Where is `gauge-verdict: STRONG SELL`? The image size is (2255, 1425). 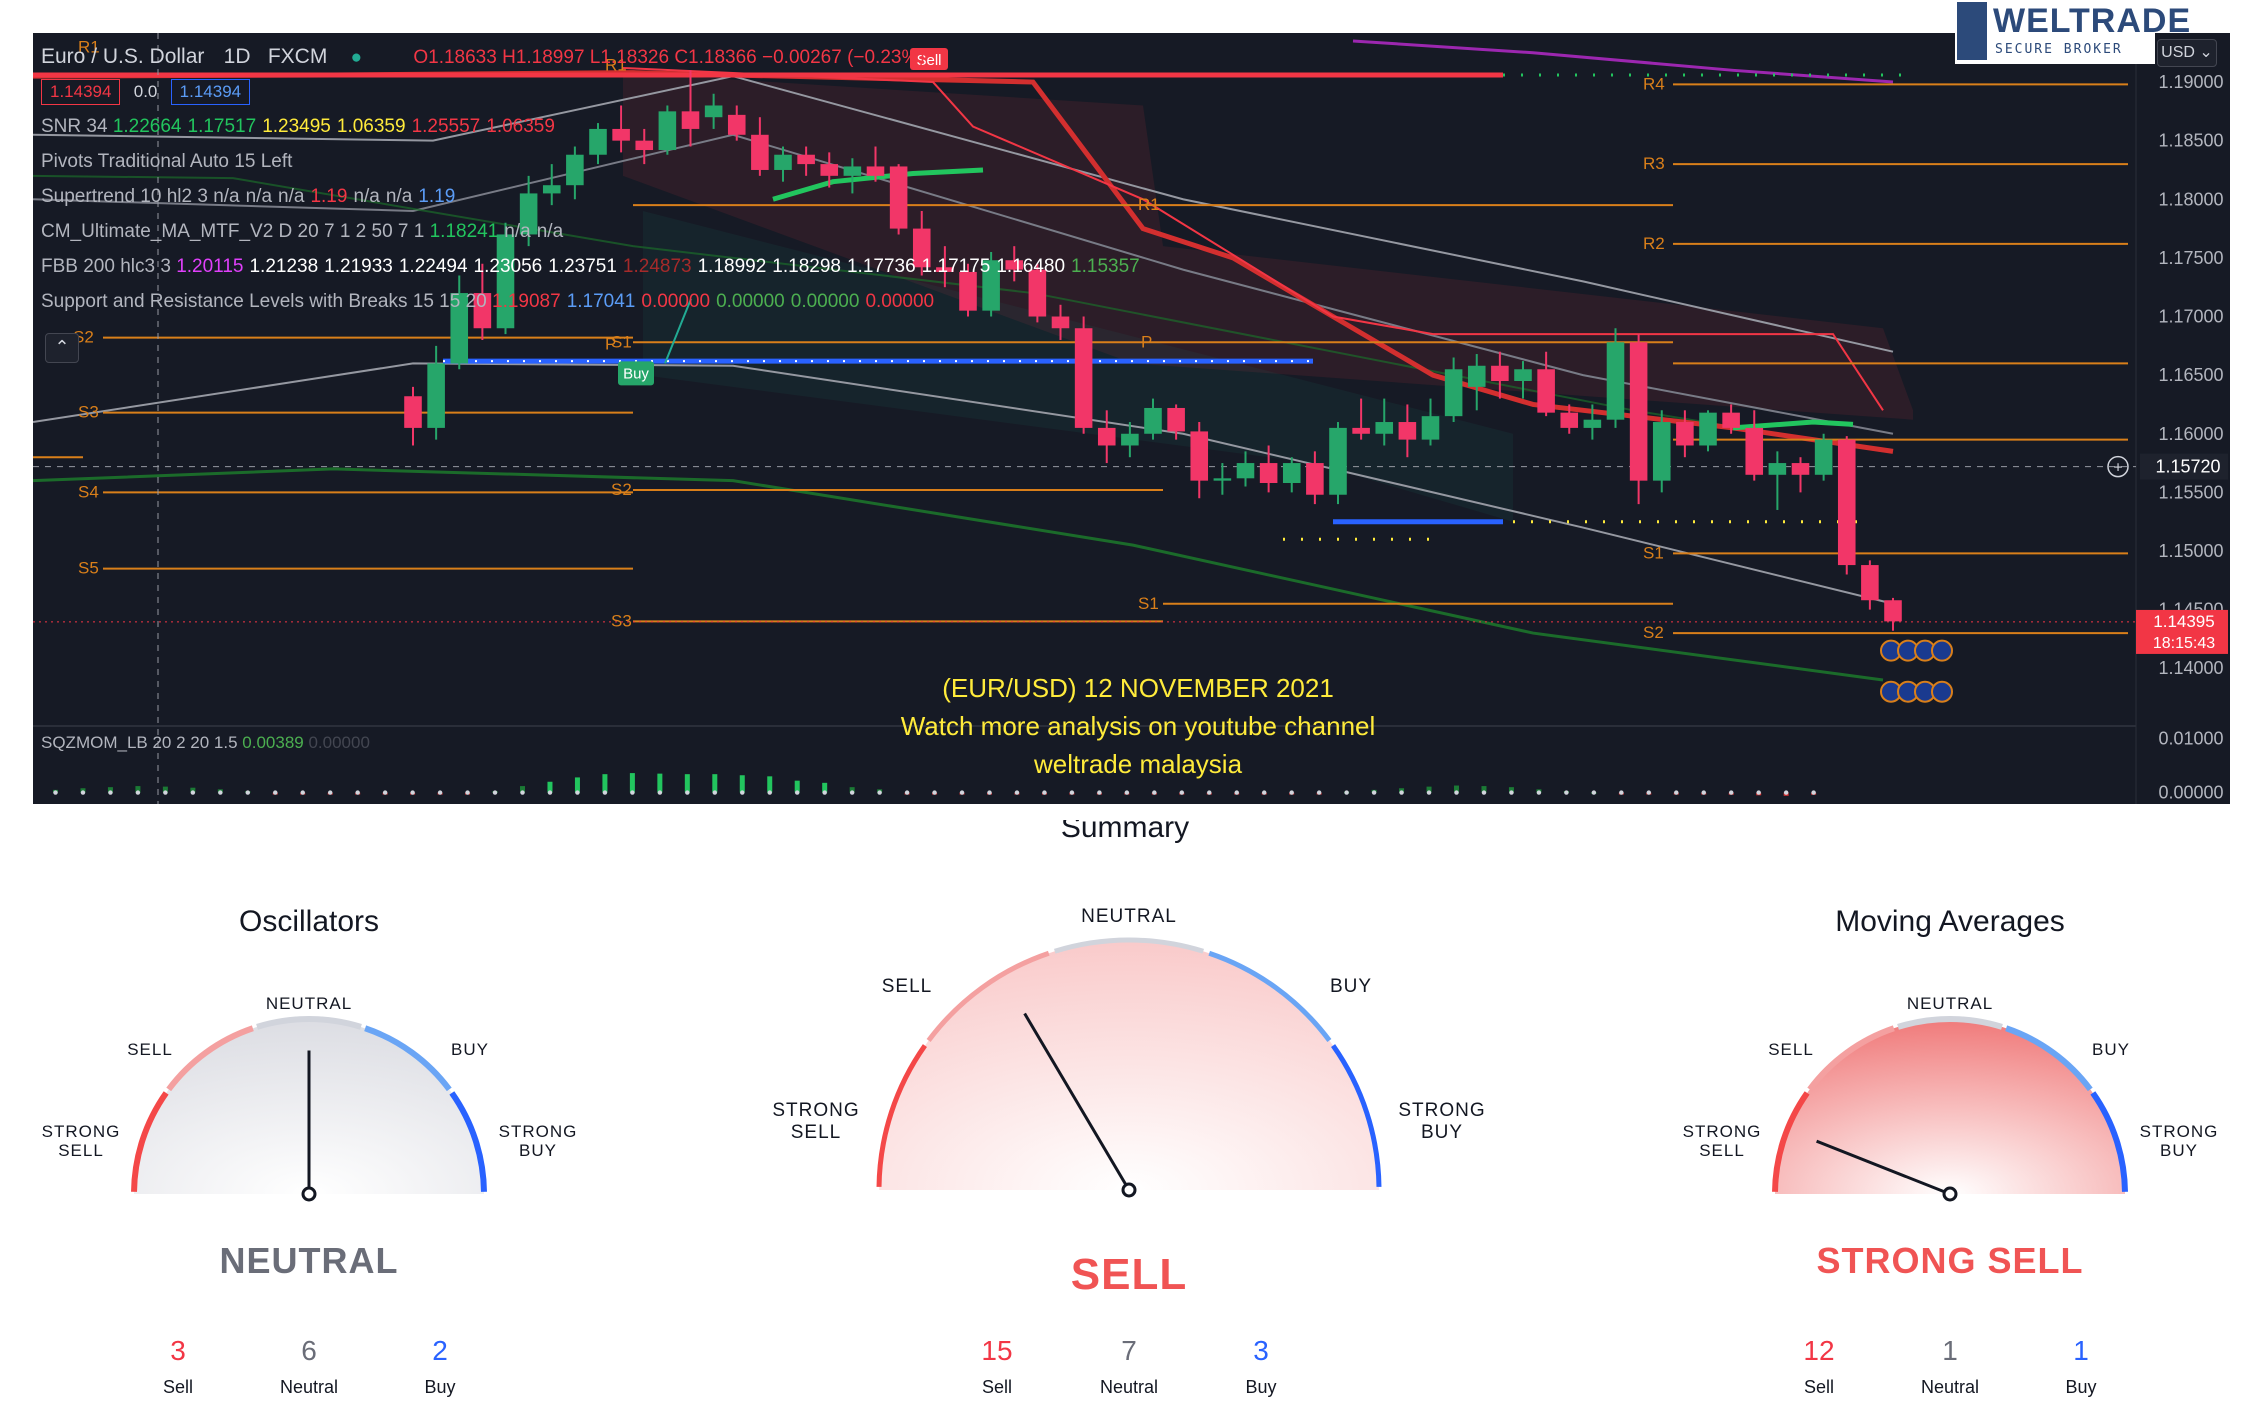 gauge-verdict: STRONG SELL is located at coordinates (1950, 1260).